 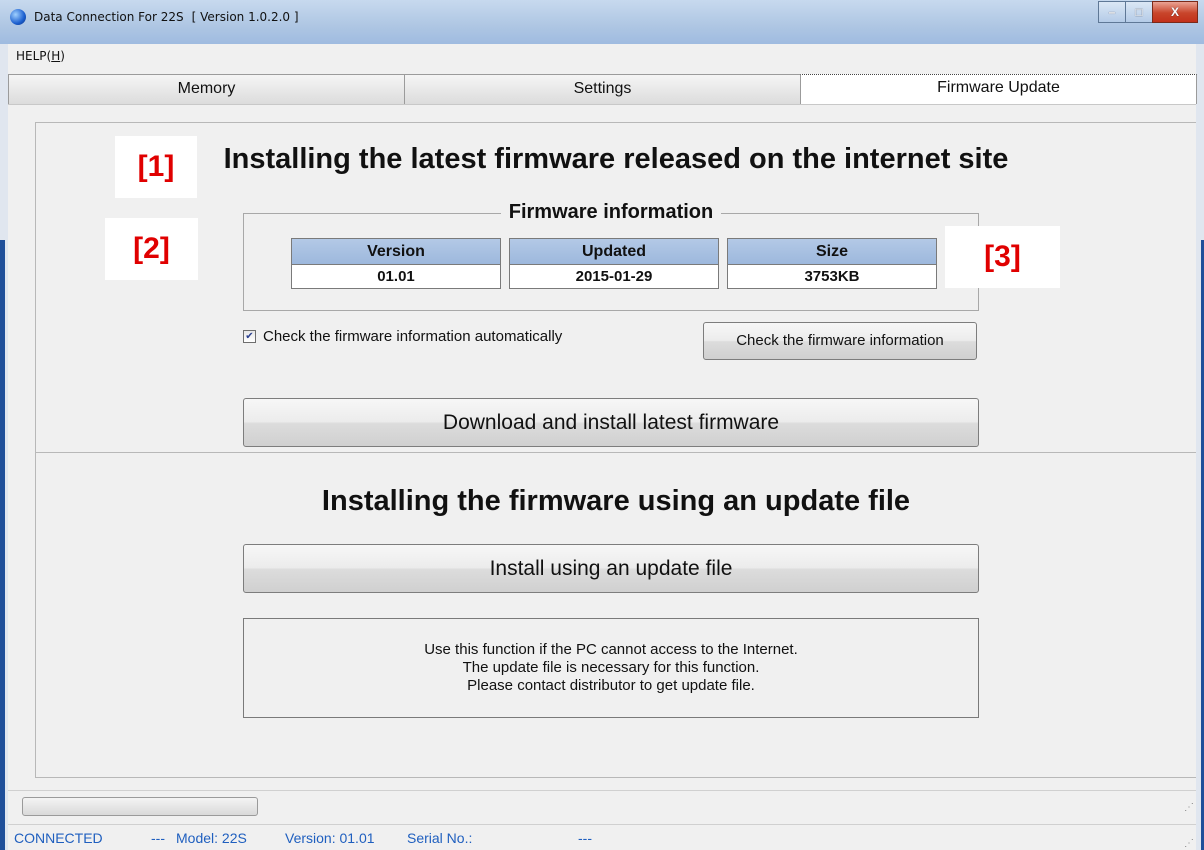 What do you see at coordinates (34, 56) in the screenshot?
I see `menu-help-prefix: HELP(` at bounding box center [34, 56].